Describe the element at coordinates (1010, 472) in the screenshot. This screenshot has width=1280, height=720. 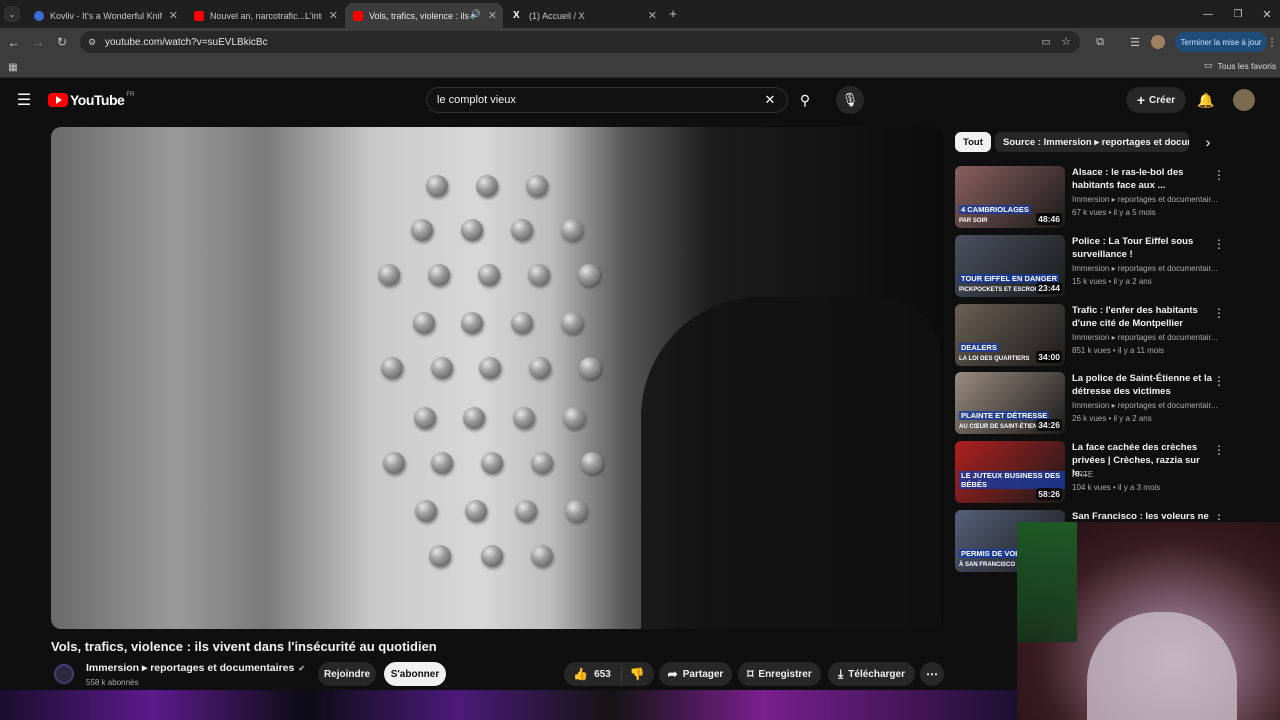
I see `video-thumbnail: LE JUTEUX BUSINESS DES BÉBÉS 58:26` at that location.